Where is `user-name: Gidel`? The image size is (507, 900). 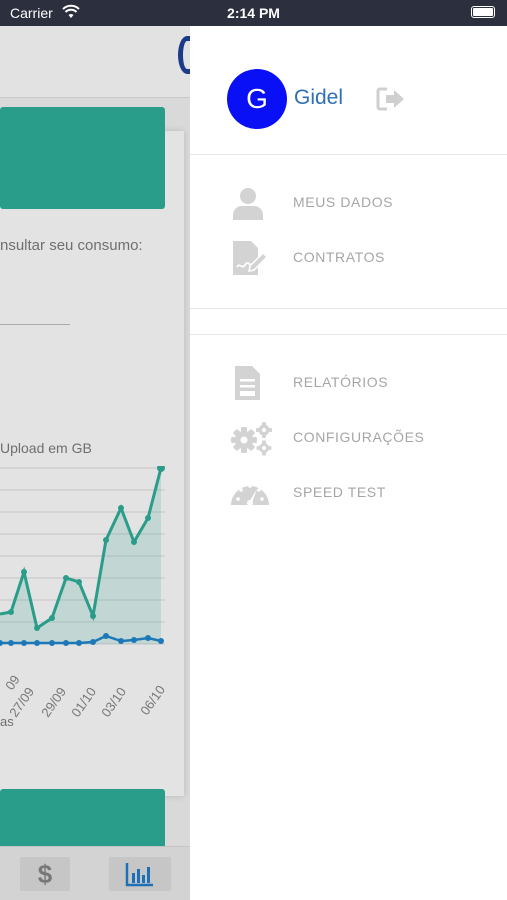
user-name: Gidel is located at coordinates (318, 98).